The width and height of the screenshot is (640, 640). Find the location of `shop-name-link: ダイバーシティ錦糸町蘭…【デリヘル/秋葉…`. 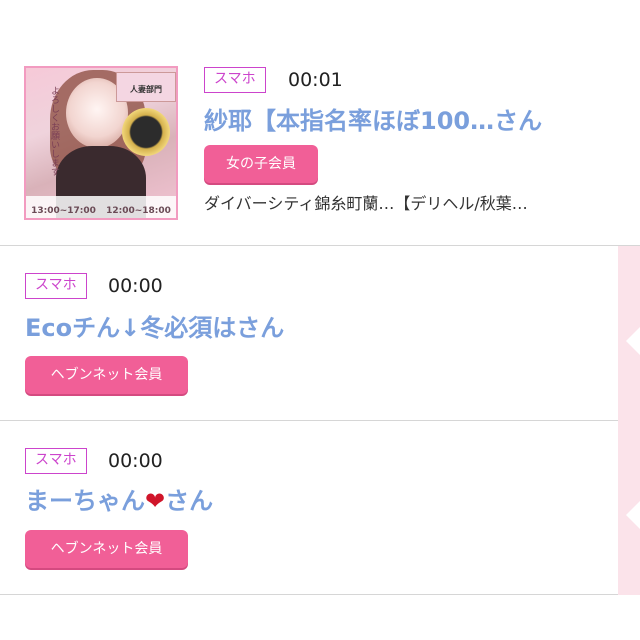

shop-name-link: ダイバーシティ錦糸町蘭…【デリヘル/秋葉… is located at coordinates (366, 204).